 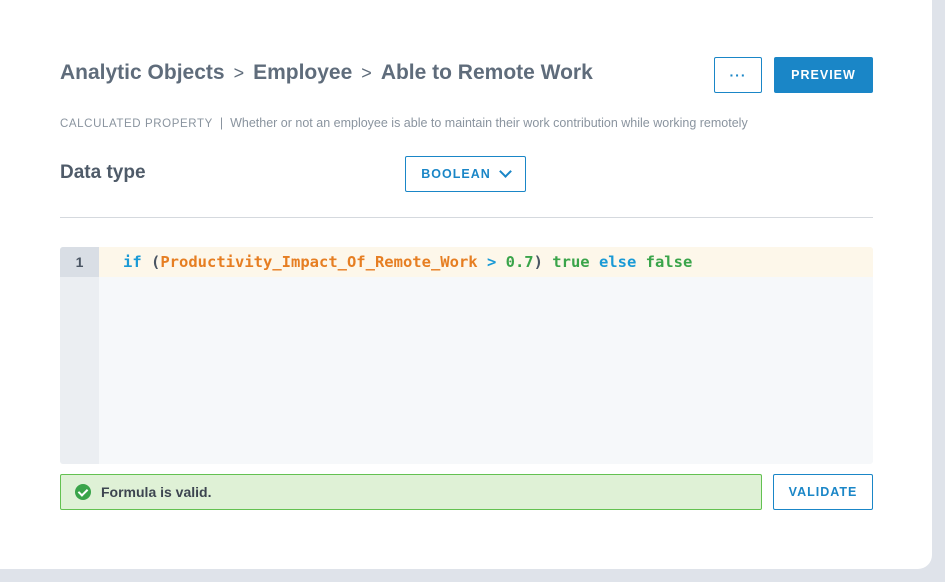 I want to click on validate-button: VALIDATE, so click(x=823, y=492).